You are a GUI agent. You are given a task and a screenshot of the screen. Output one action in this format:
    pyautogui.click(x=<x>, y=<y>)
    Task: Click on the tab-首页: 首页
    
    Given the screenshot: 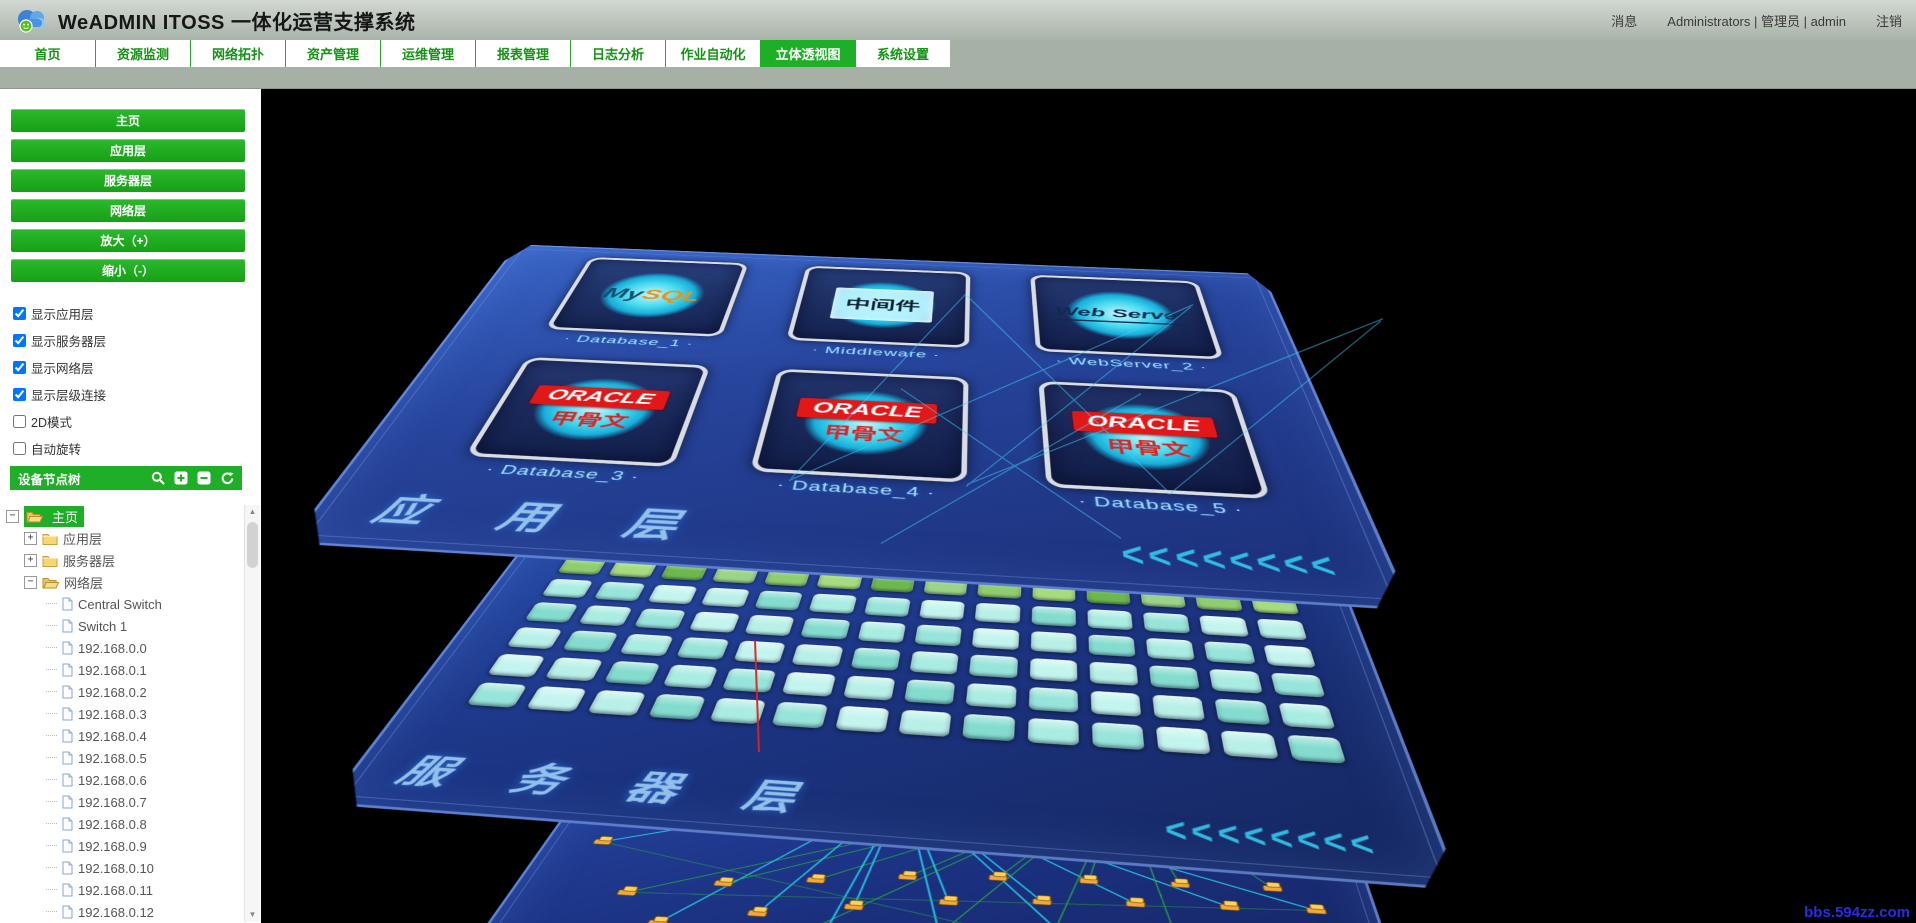 What is the action you would take?
    pyautogui.click(x=47, y=53)
    